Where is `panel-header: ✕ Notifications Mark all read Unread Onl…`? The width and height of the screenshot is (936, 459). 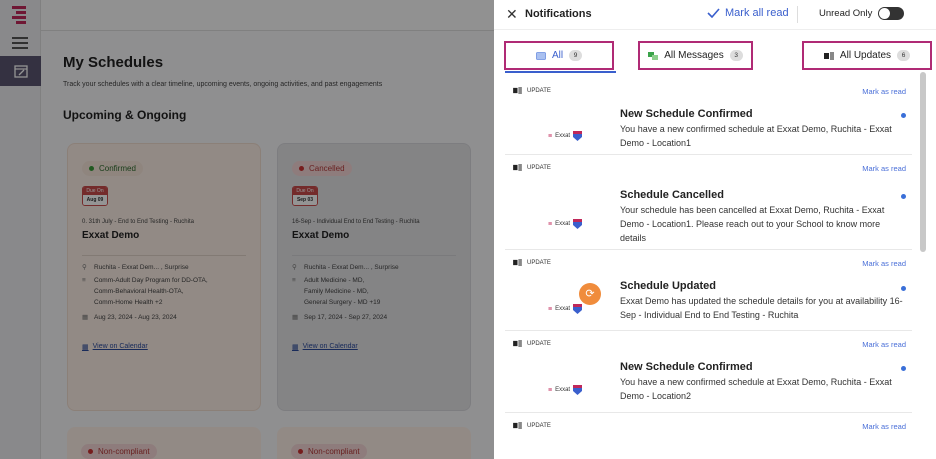
panel-header: ✕ Notifications Mark all read Unread Onl… is located at coordinates (715, 15).